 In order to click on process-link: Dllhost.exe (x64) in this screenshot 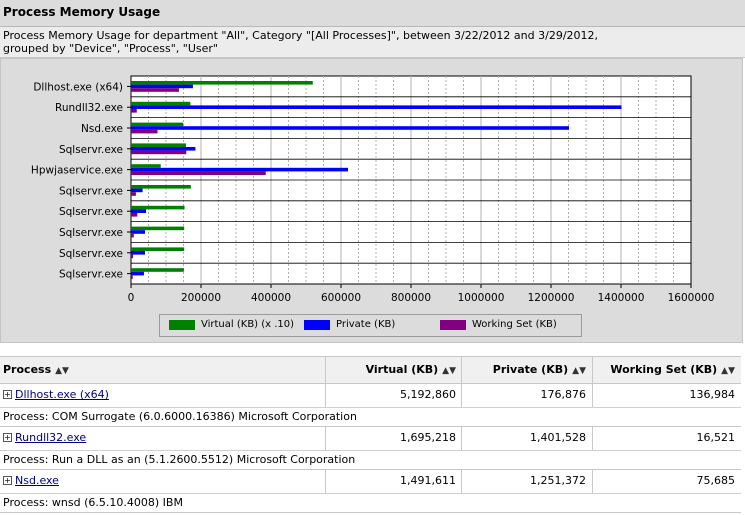, I will do `click(62, 394)`.